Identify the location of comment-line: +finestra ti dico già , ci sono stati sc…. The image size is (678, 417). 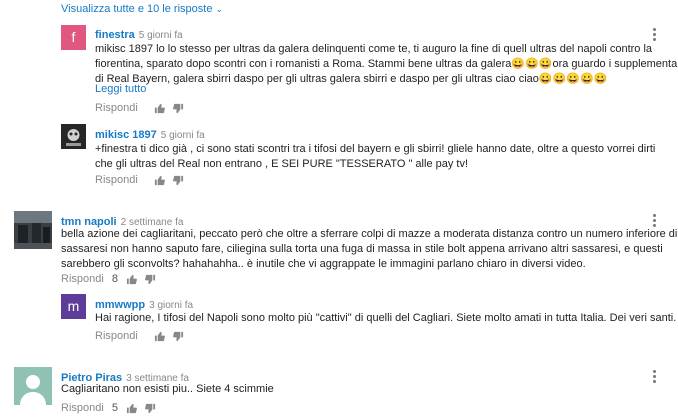
(375, 149).